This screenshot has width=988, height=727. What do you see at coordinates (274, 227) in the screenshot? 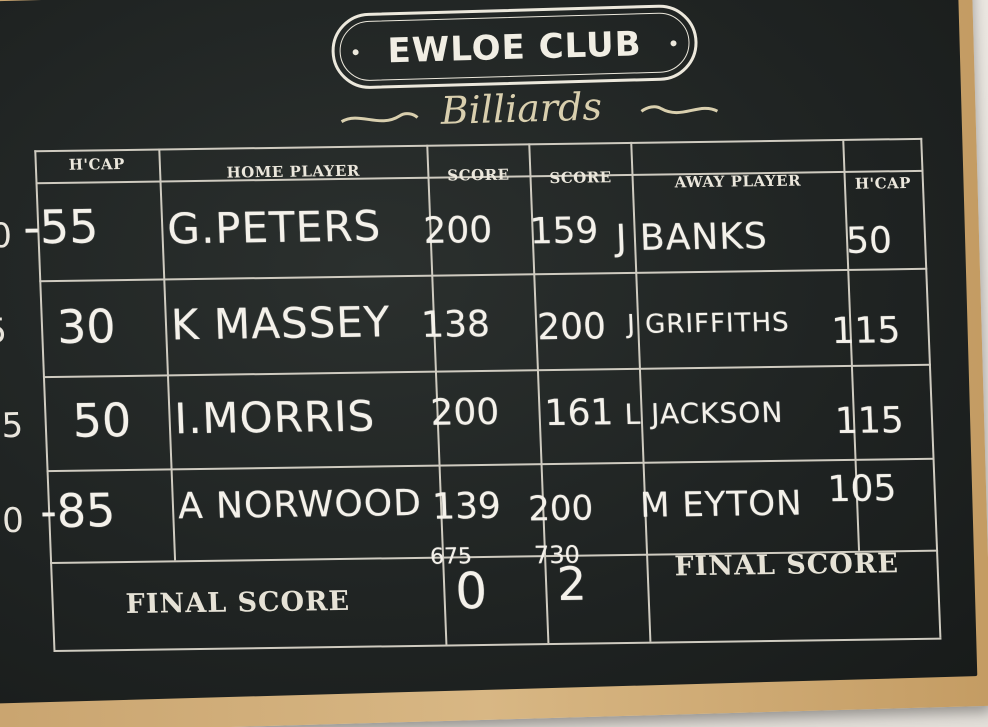
I see `home-player-name: G.PETERS` at bounding box center [274, 227].